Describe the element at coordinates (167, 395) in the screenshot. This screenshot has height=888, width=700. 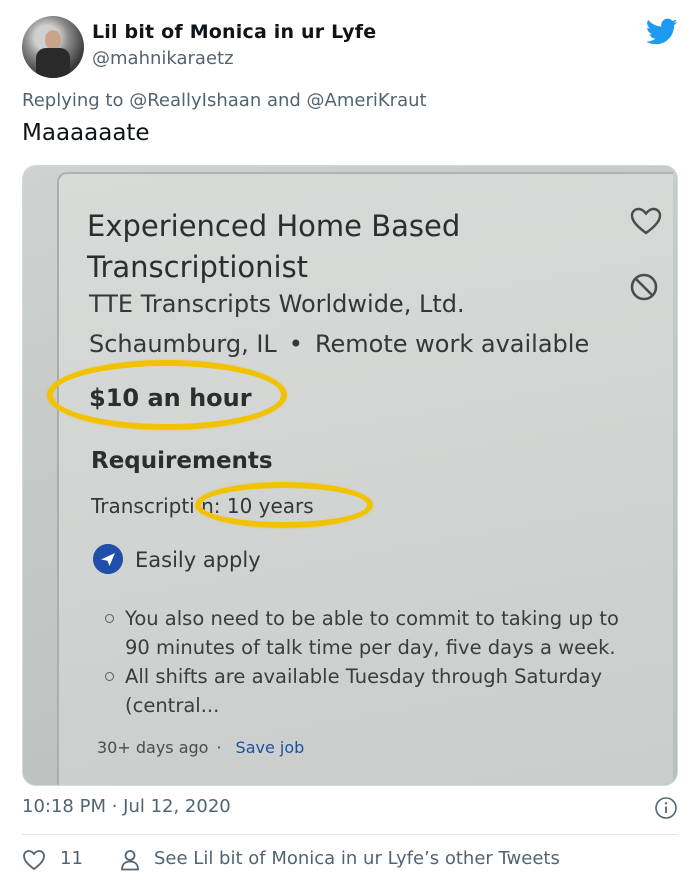
I see `highlight-circle-pay` at that location.